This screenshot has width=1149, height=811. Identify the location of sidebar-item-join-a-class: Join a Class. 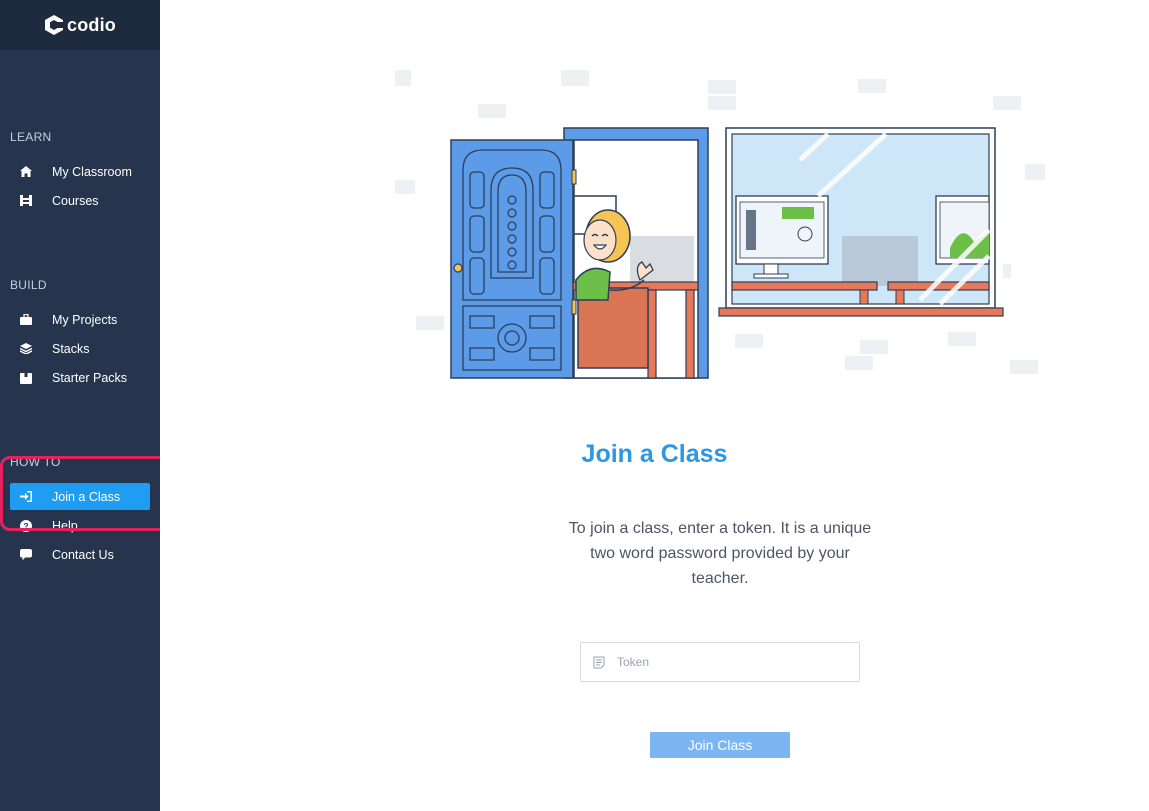
(80, 496).